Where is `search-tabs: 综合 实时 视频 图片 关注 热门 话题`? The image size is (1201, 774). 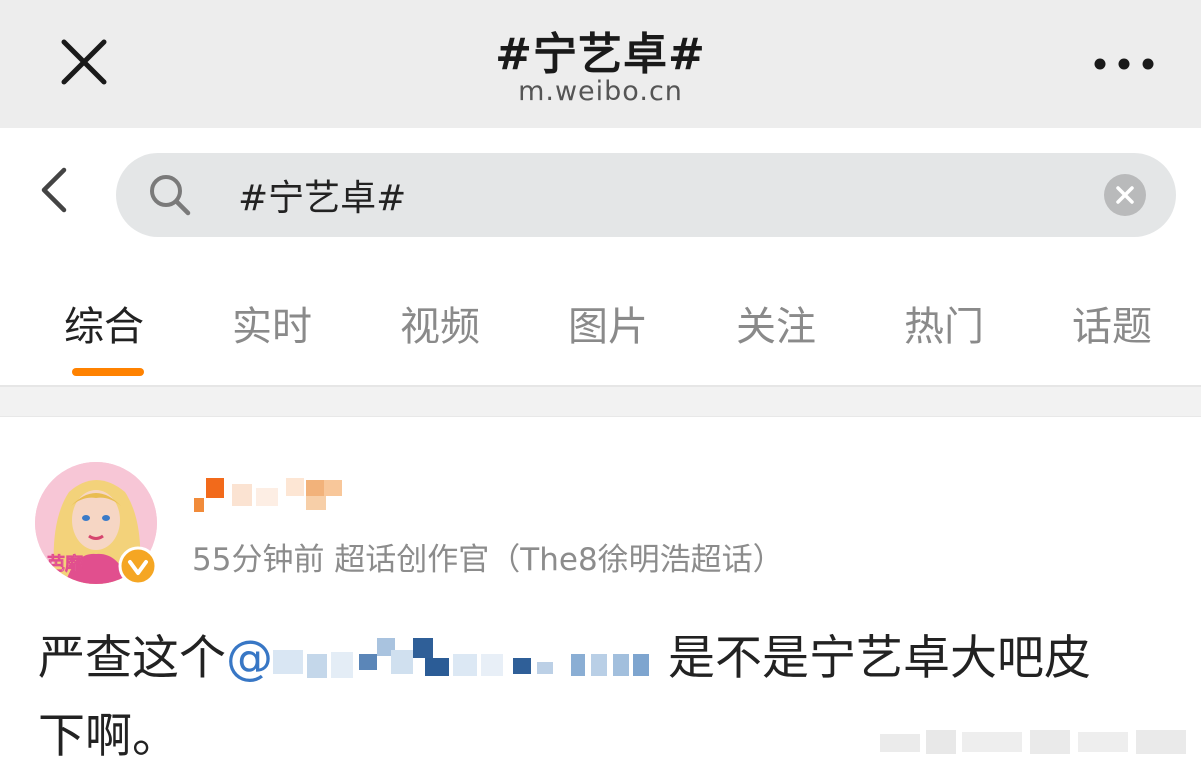 search-tabs: 综合 实时 视频 图片 关注 热门 话题 is located at coordinates (600, 332).